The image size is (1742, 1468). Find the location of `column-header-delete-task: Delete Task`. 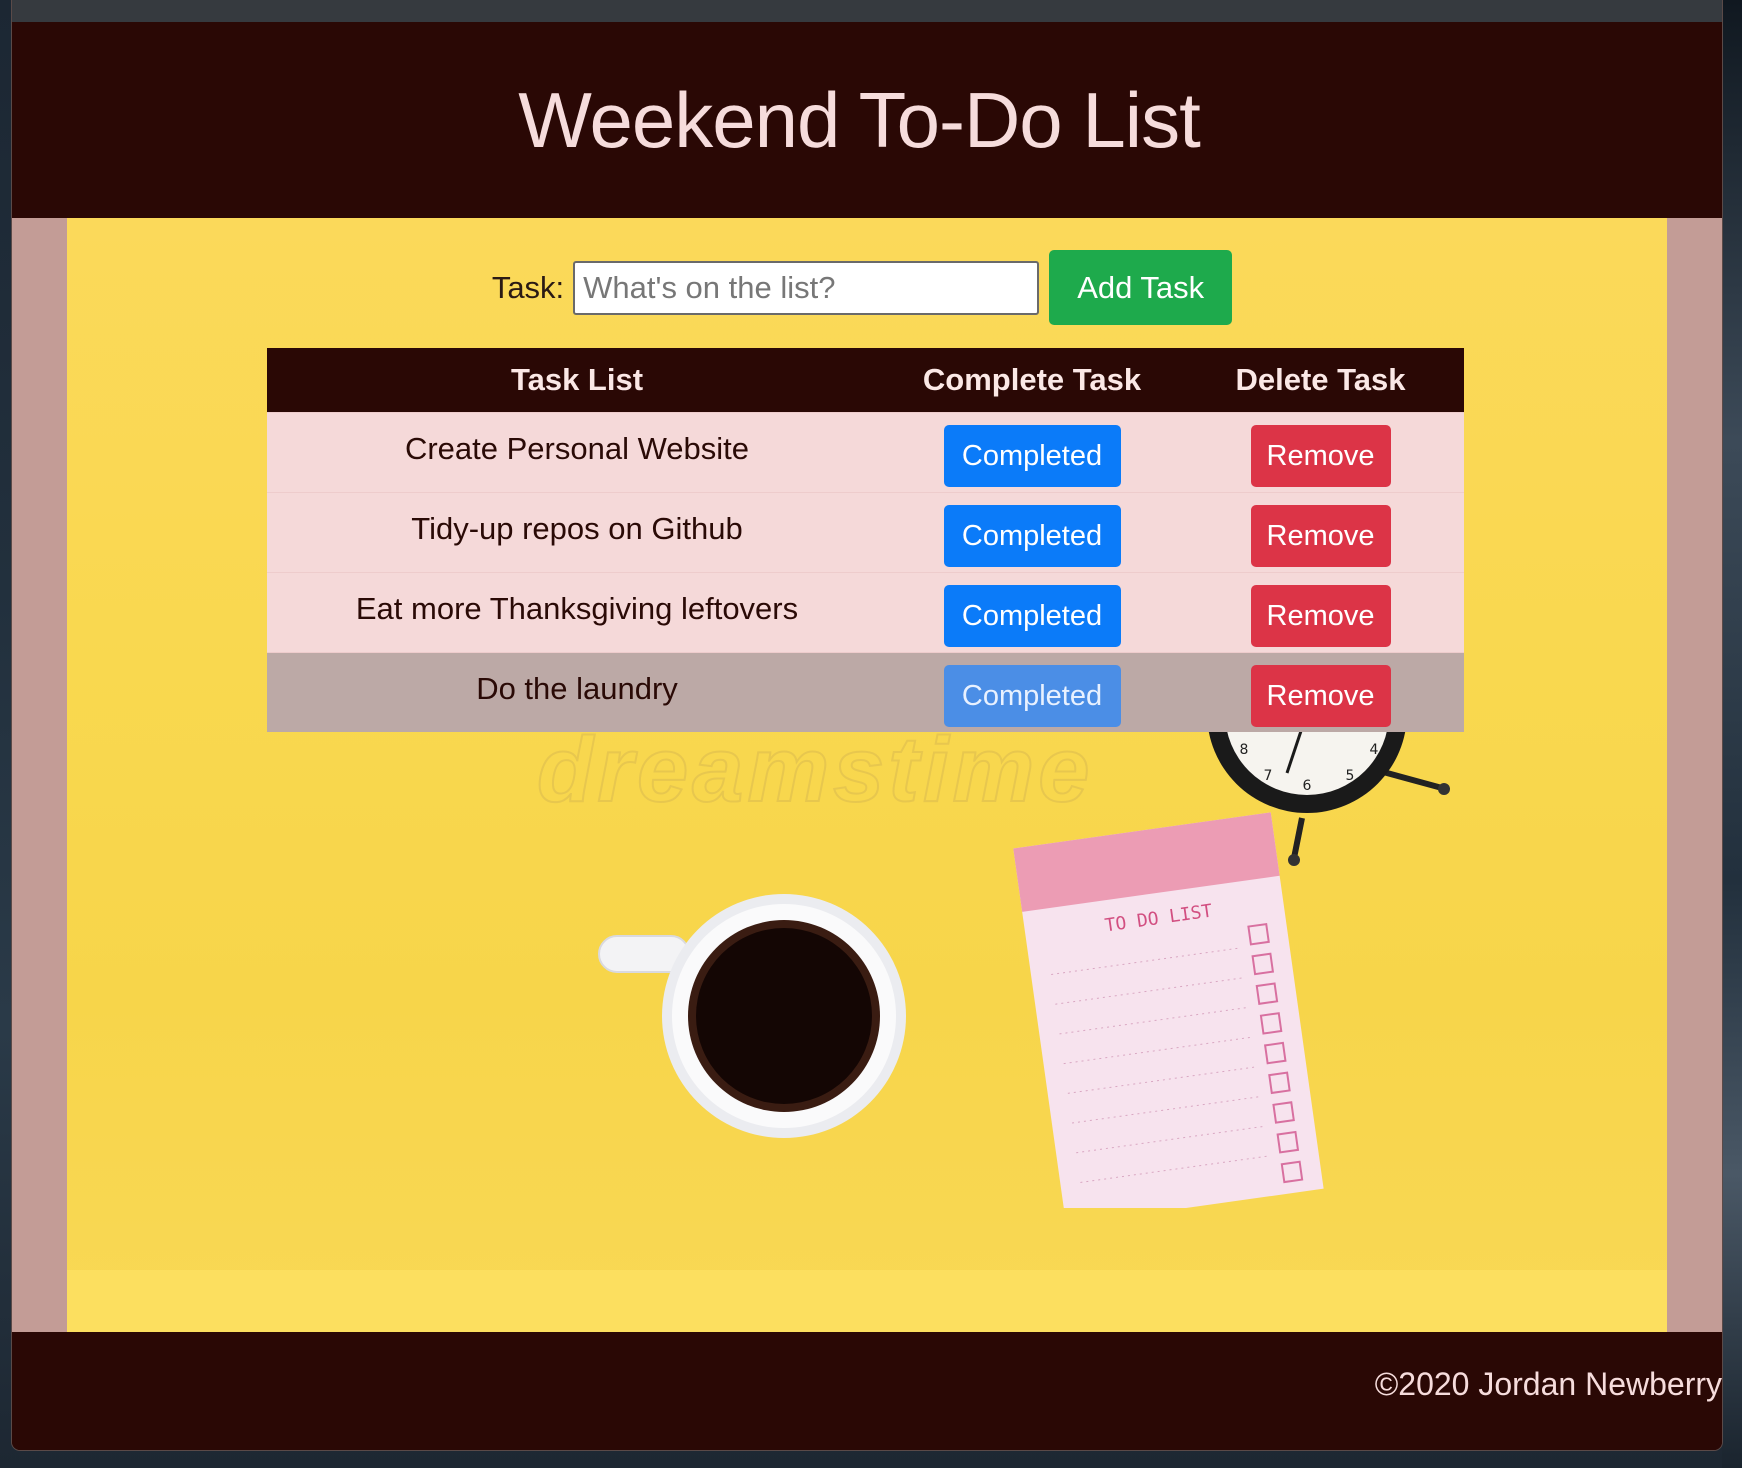

column-header-delete-task: Delete Task is located at coordinates (1320, 379).